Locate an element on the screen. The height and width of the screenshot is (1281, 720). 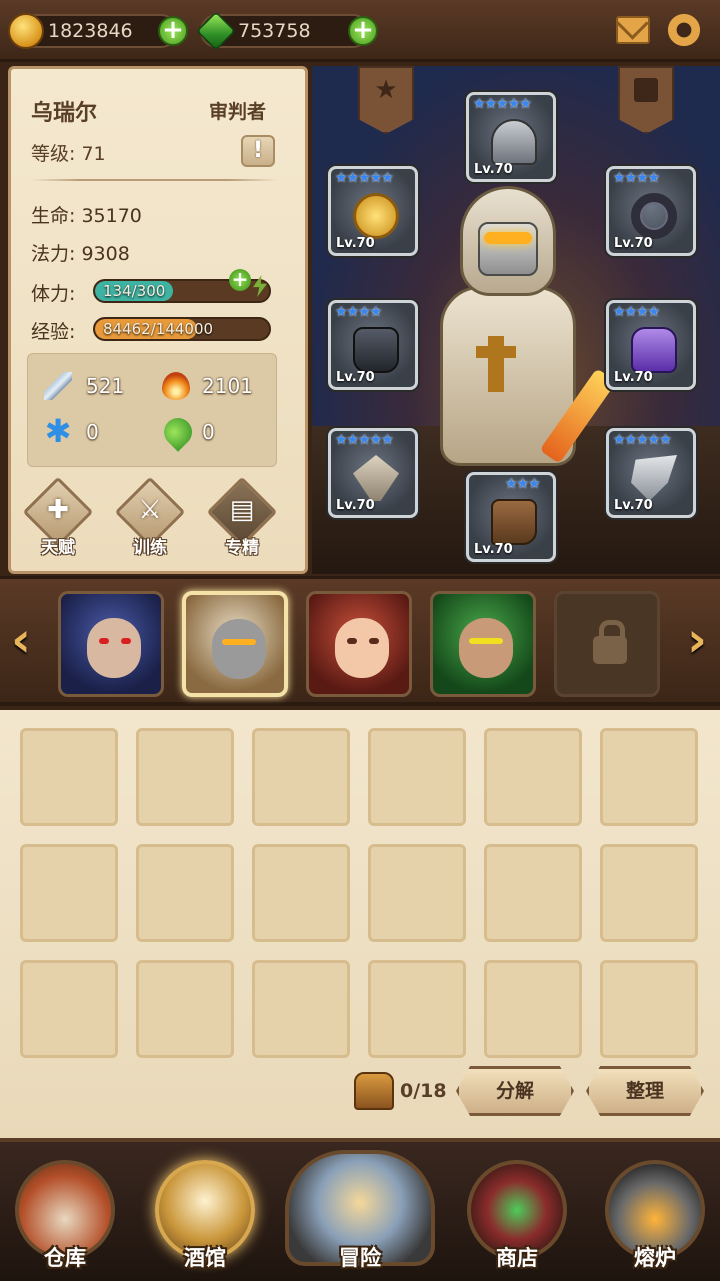
stamina-text: 134/300 is located at coordinates (134, 291).